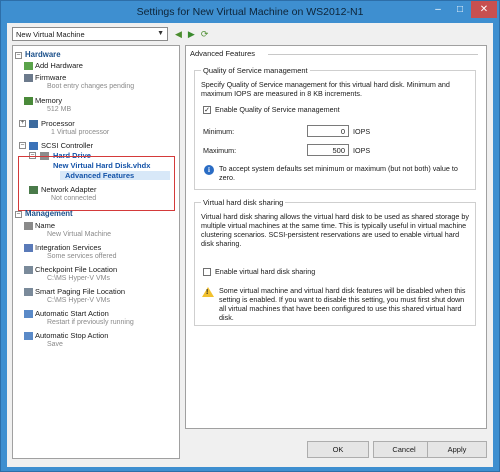 This screenshot has height=472, width=500. I want to click on tree-item-add-hardware: Add Hardware, so click(59, 65).